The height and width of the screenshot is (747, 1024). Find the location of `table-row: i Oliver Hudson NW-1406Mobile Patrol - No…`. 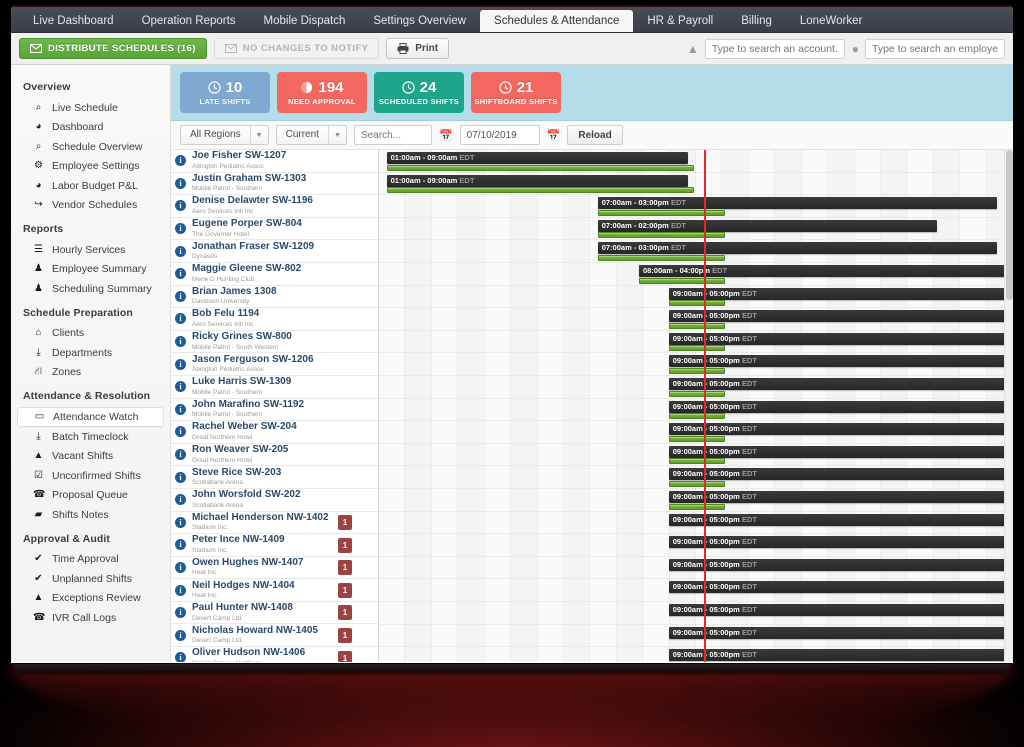

table-row: i Oliver Hudson NW-1406Mobile Patrol - No… is located at coordinates (274, 654).